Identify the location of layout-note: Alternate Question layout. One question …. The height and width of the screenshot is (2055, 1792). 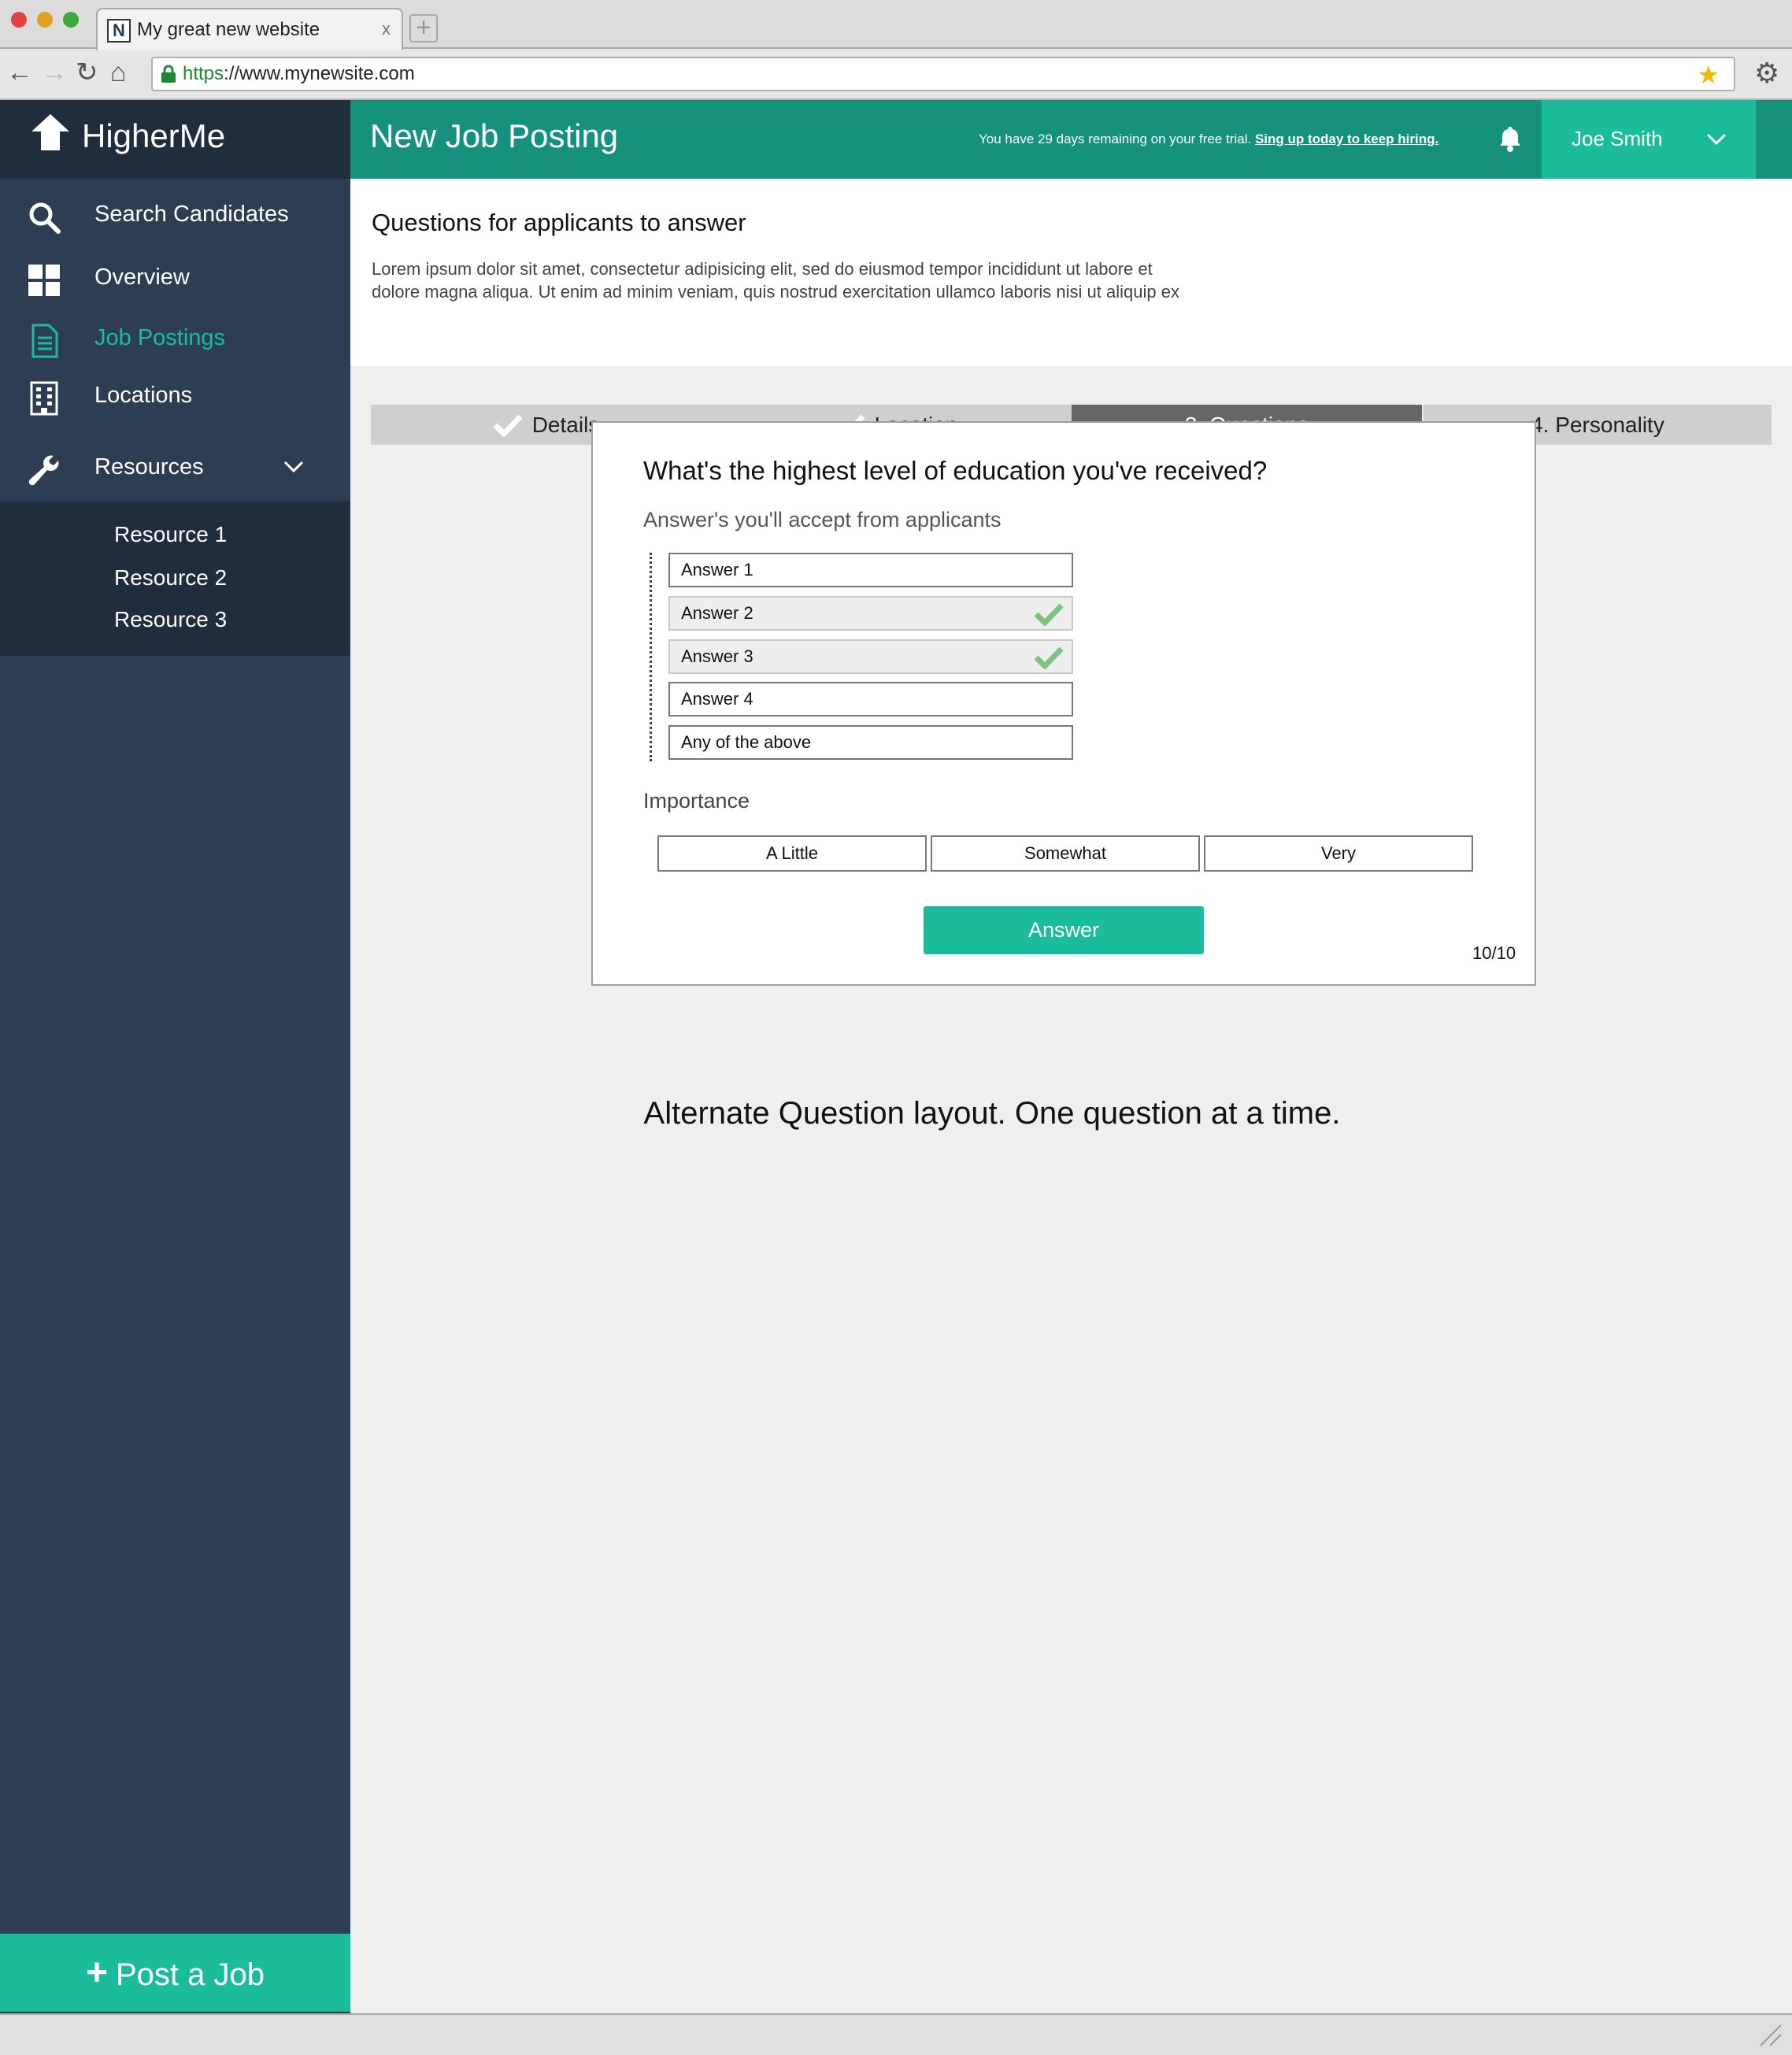
(992, 1113).